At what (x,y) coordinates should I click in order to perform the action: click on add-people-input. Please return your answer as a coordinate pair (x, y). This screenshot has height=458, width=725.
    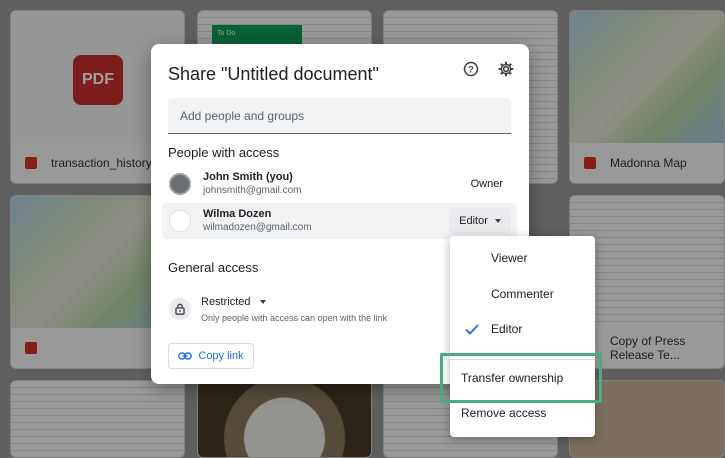
    Looking at the image, I should click on (339, 115).